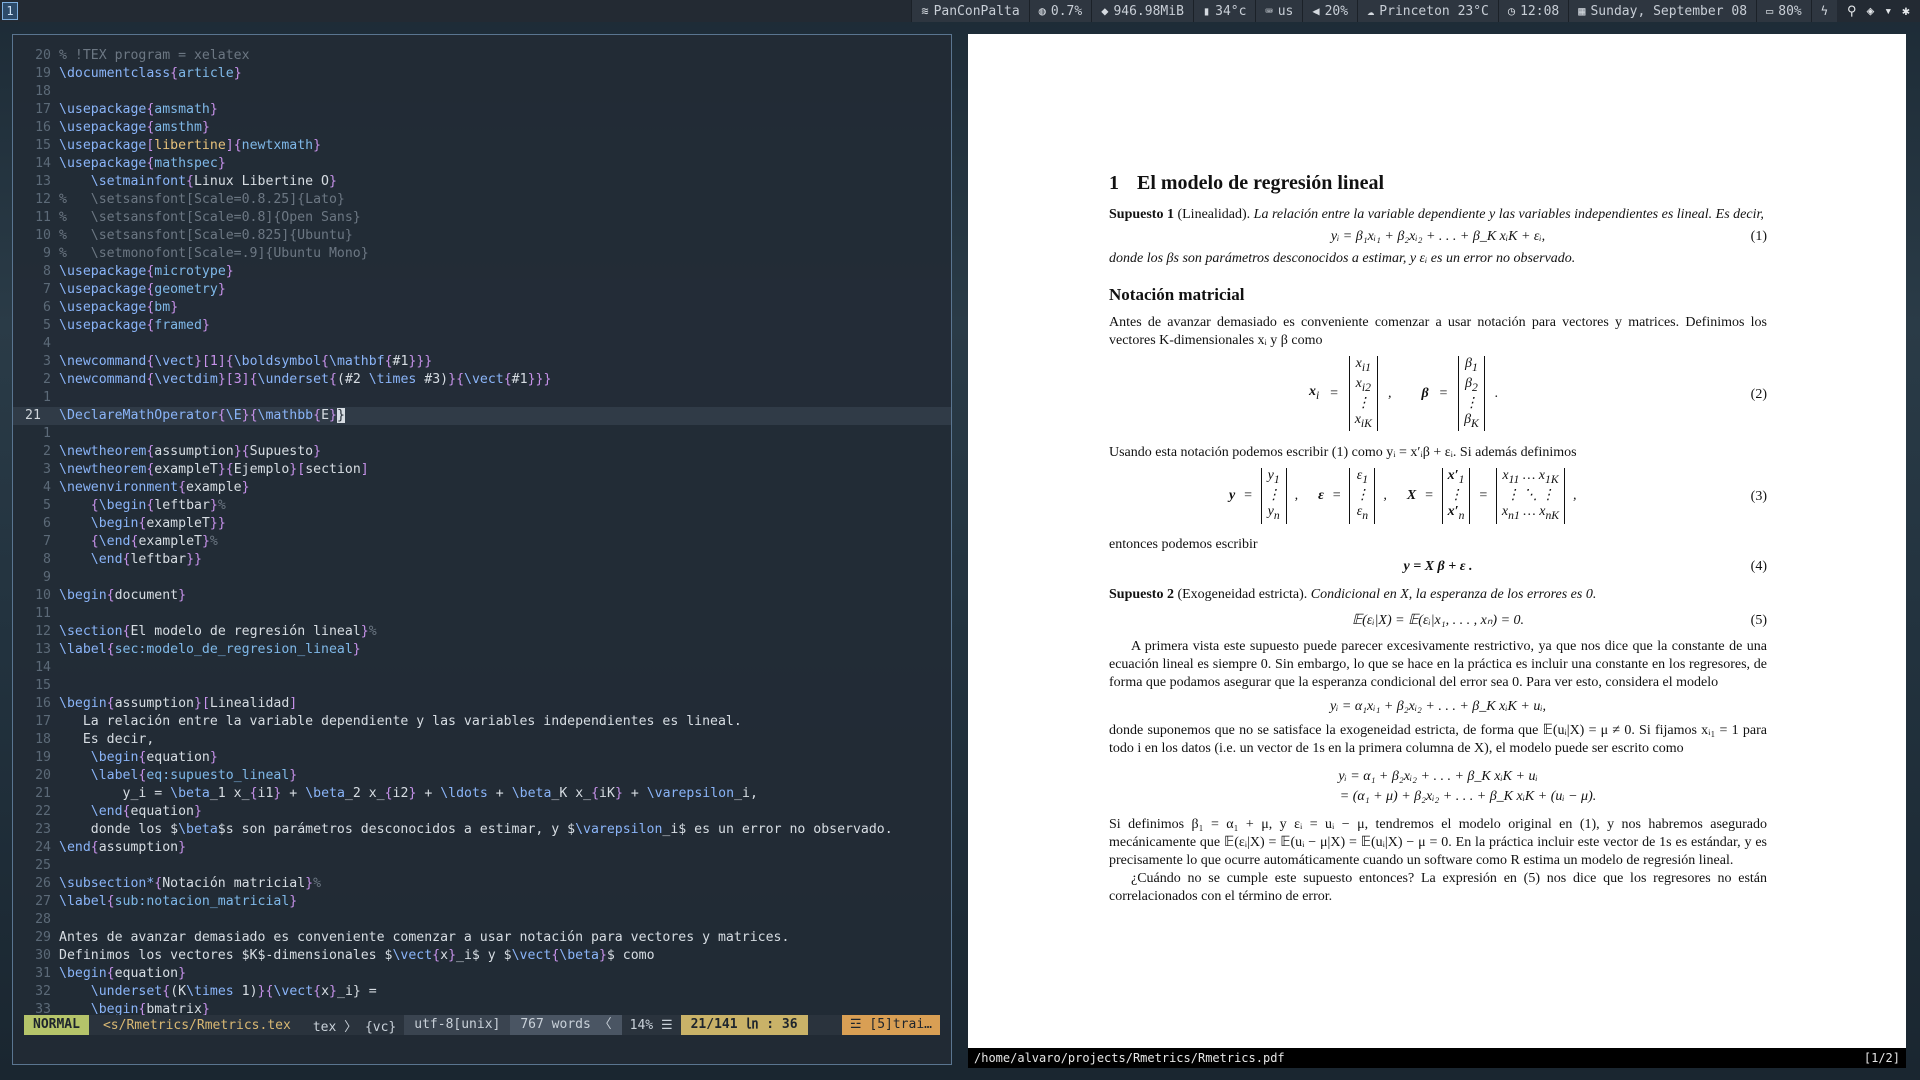  Describe the element at coordinates (505, 776) in the screenshot. I see `line-text: \label{eq:supuesto_lineal}` at that location.